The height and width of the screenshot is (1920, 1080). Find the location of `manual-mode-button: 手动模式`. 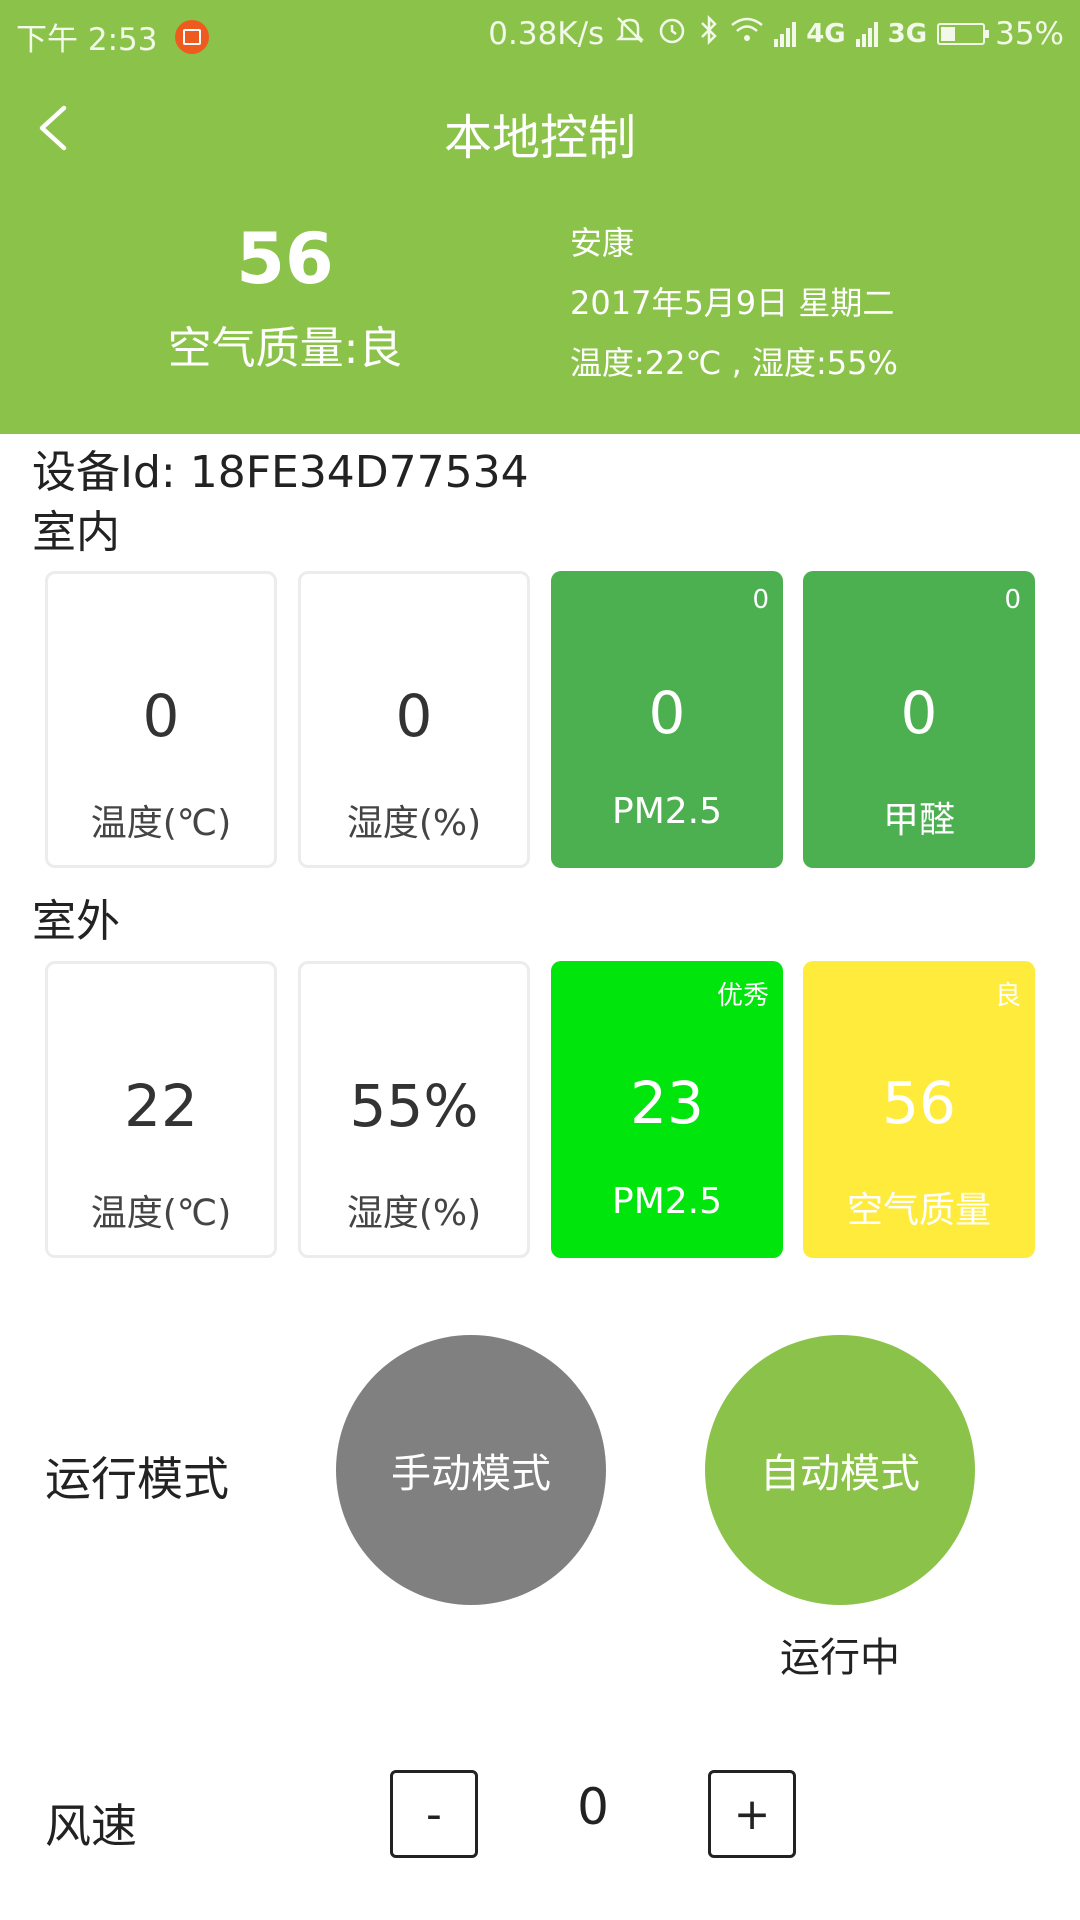

manual-mode-button: 手动模式 is located at coordinates (471, 1470).